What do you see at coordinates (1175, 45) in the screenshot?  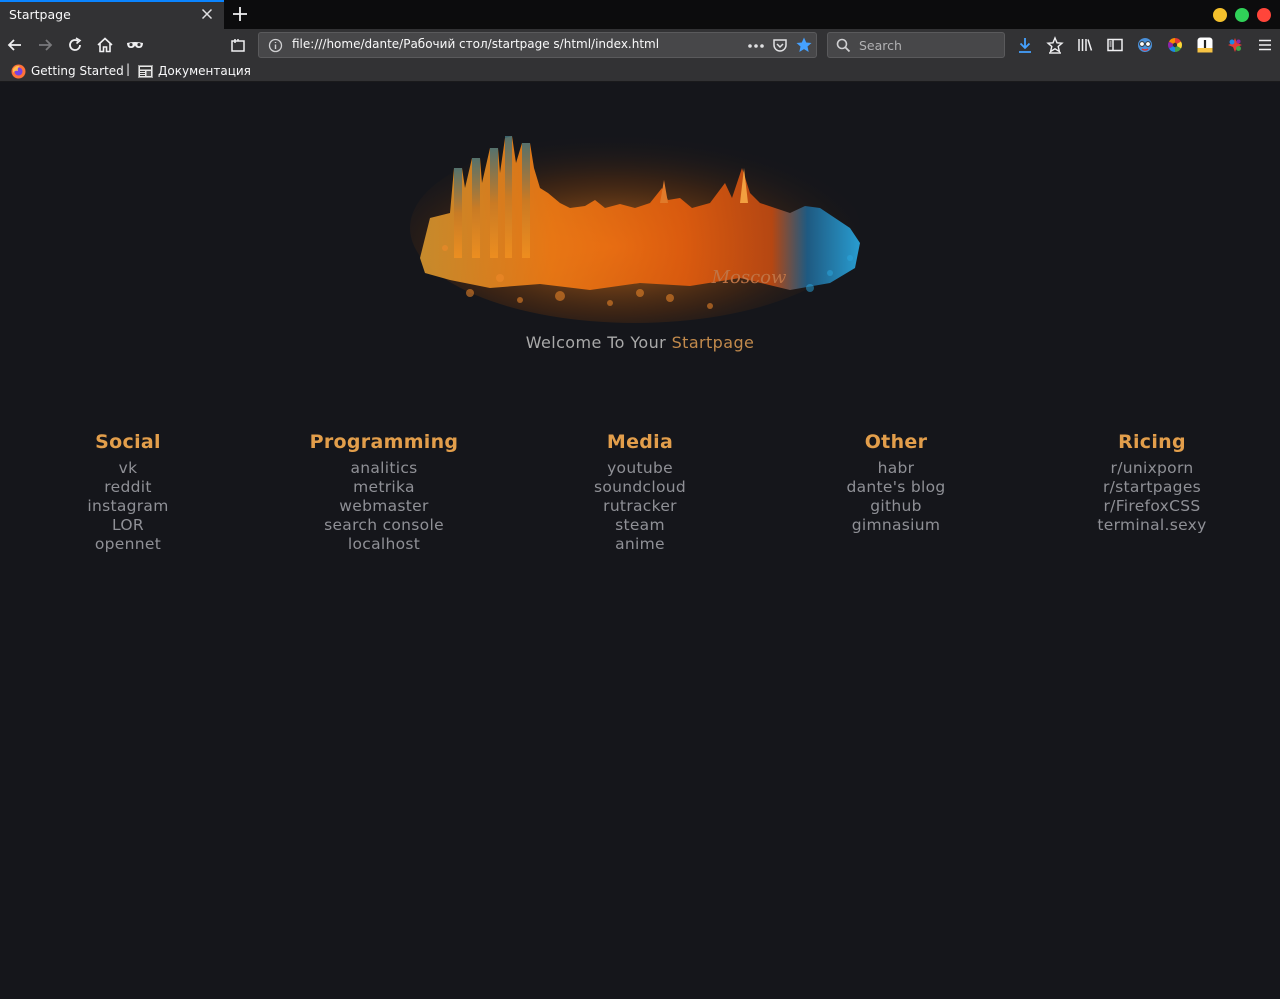 I see `color-picker-extension-icon` at bounding box center [1175, 45].